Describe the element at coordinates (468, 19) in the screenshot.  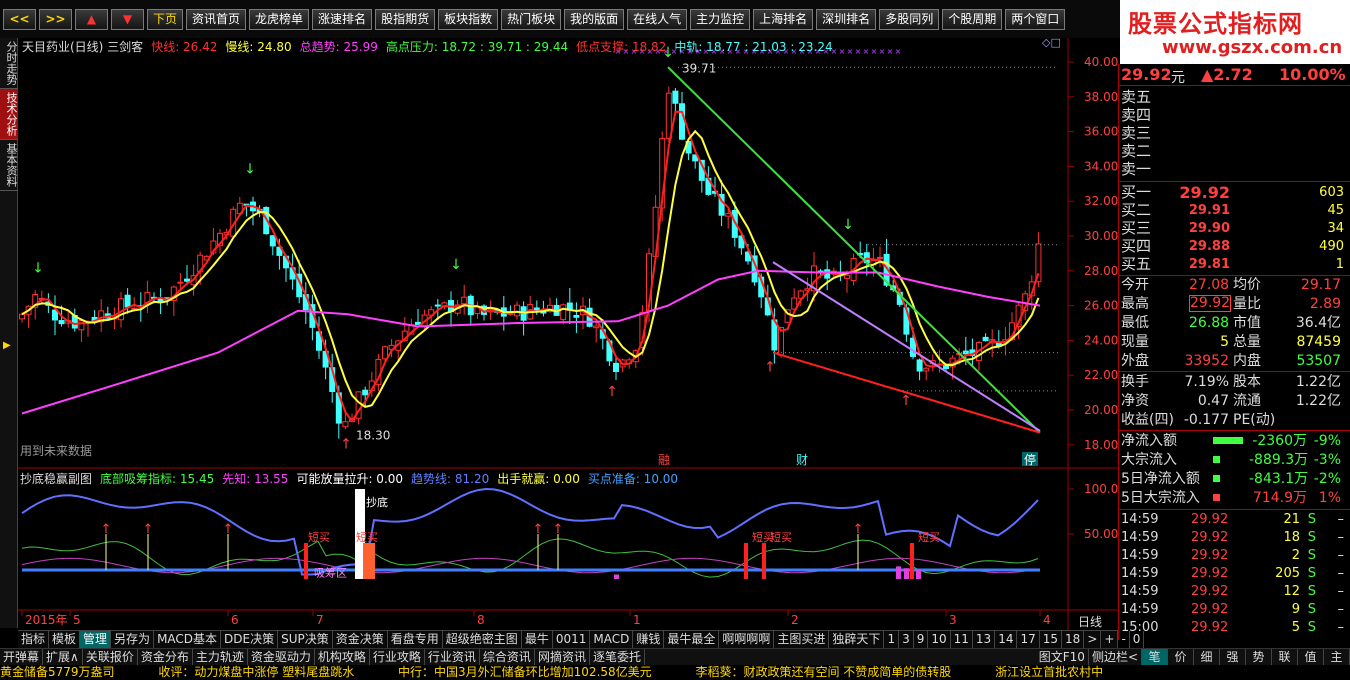
I see `nav-button: 板块指数` at that location.